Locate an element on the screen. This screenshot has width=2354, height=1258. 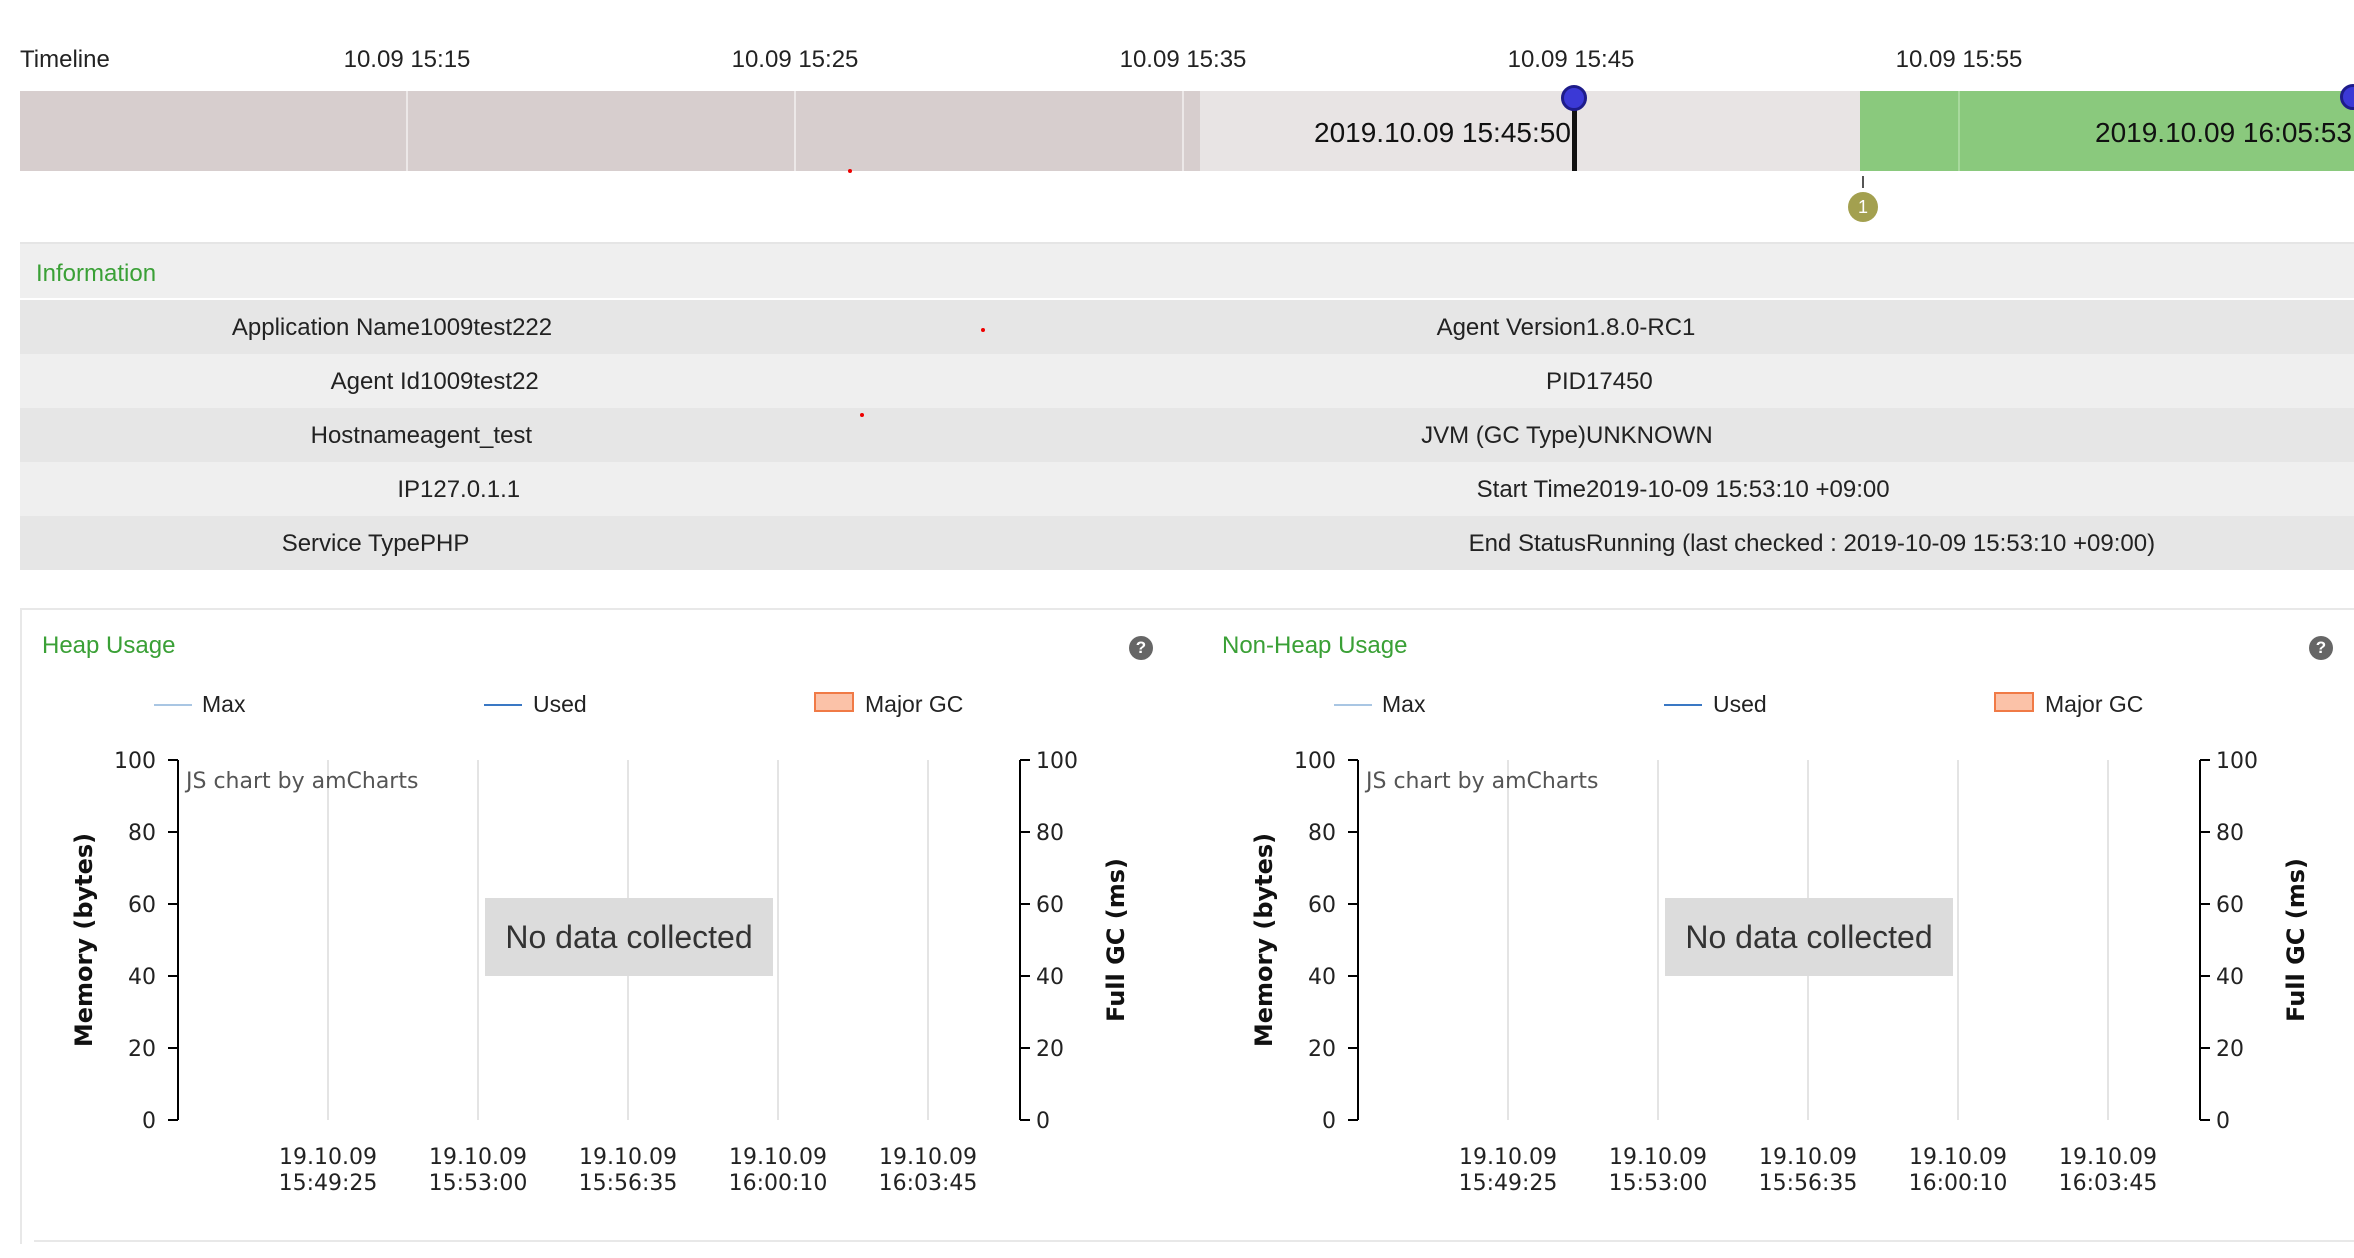
information-title: Information is located at coordinates (96, 273).